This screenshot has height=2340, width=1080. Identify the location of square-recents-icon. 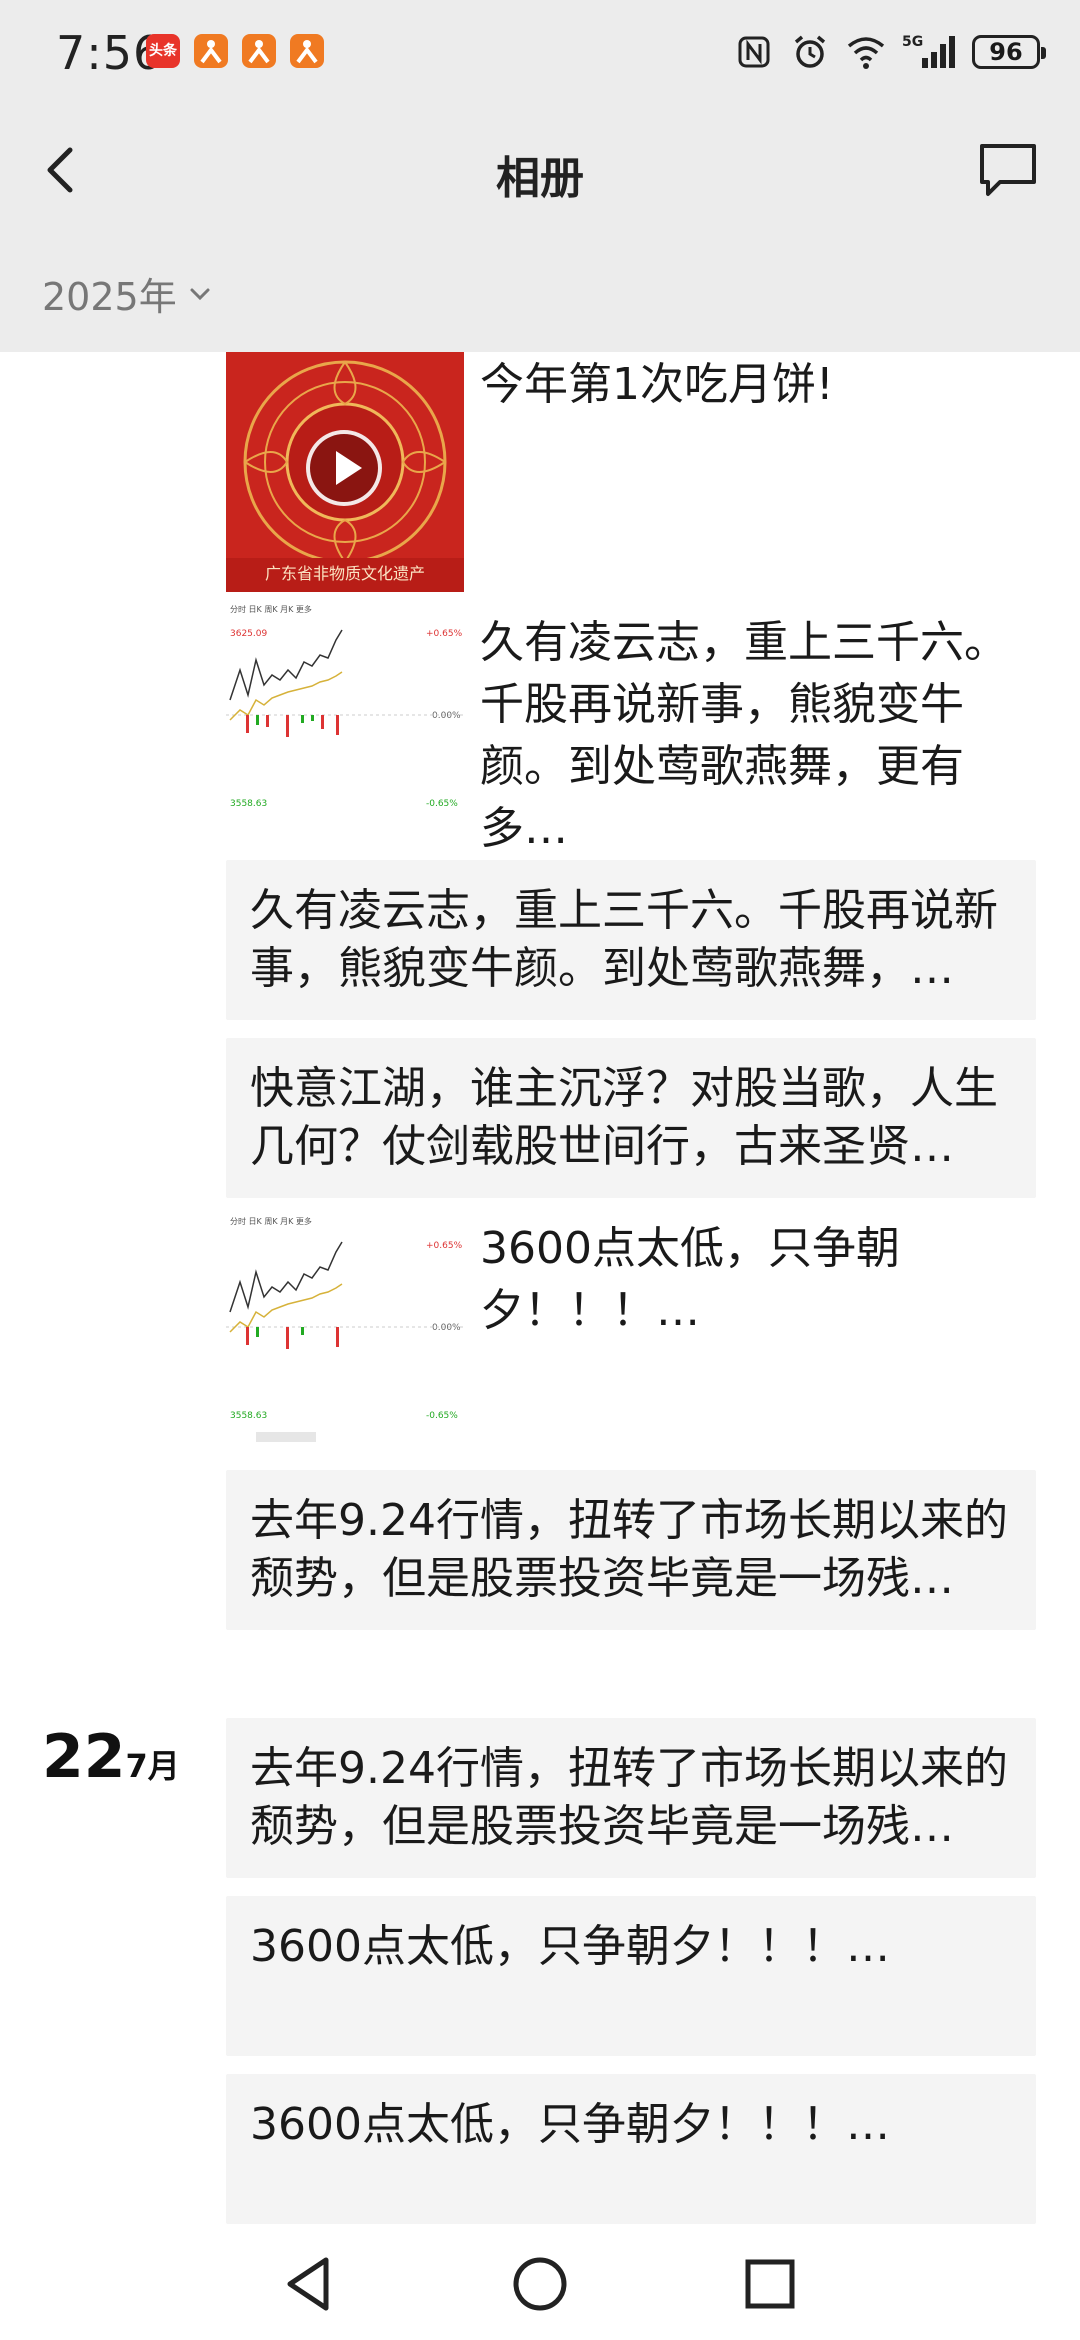
(770, 2284).